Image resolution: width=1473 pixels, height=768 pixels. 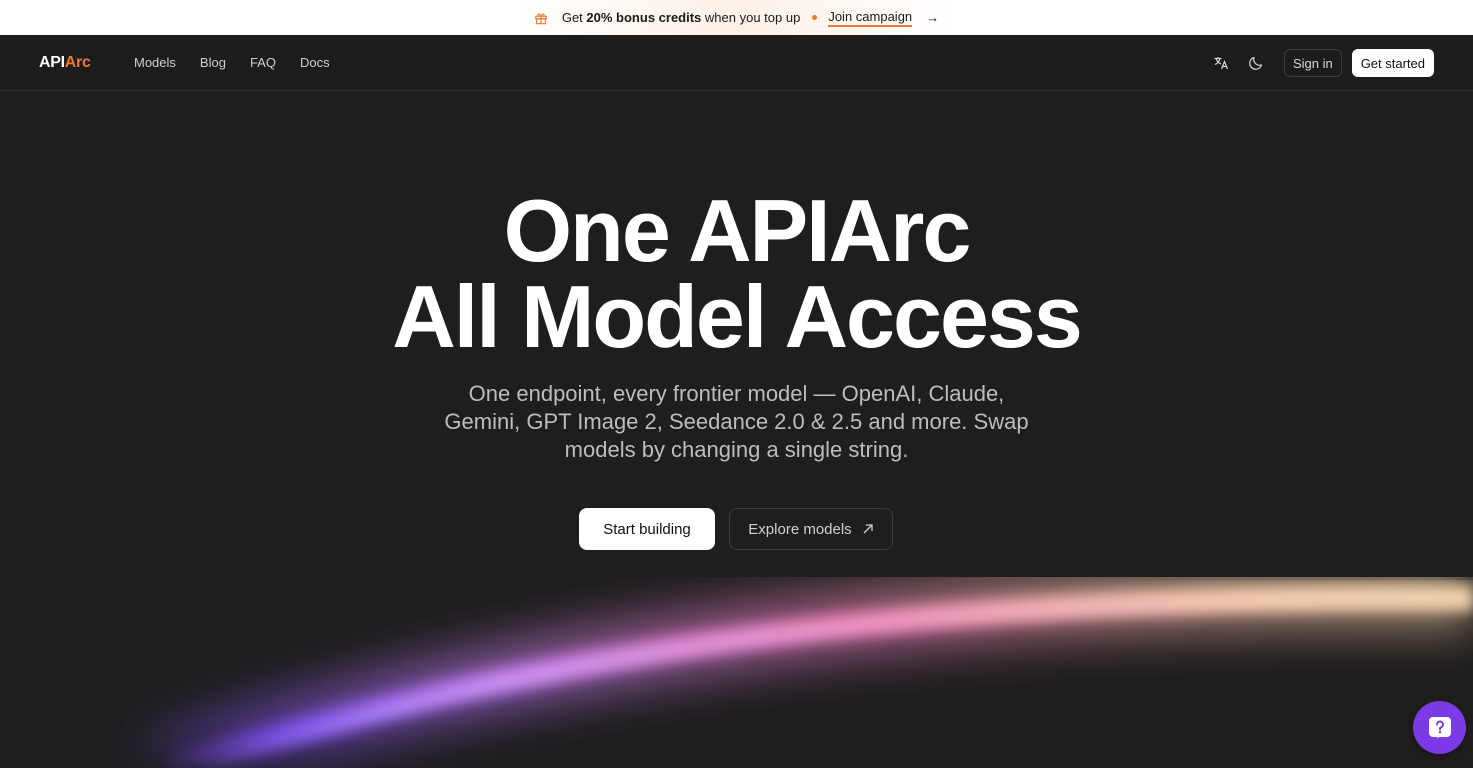 What do you see at coordinates (52, 62) in the screenshot?
I see `logo-api: API` at bounding box center [52, 62].